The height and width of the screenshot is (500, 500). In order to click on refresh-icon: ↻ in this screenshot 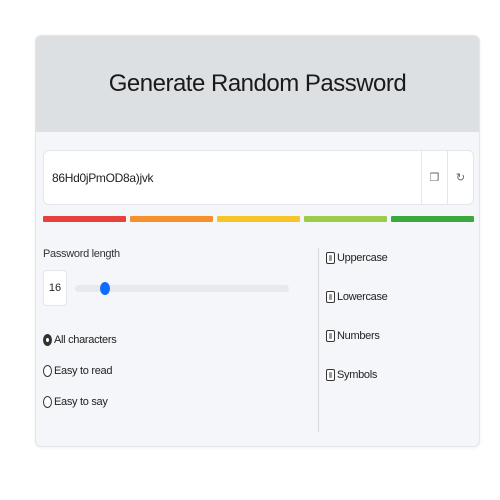, I will do `click(460, 178)`.